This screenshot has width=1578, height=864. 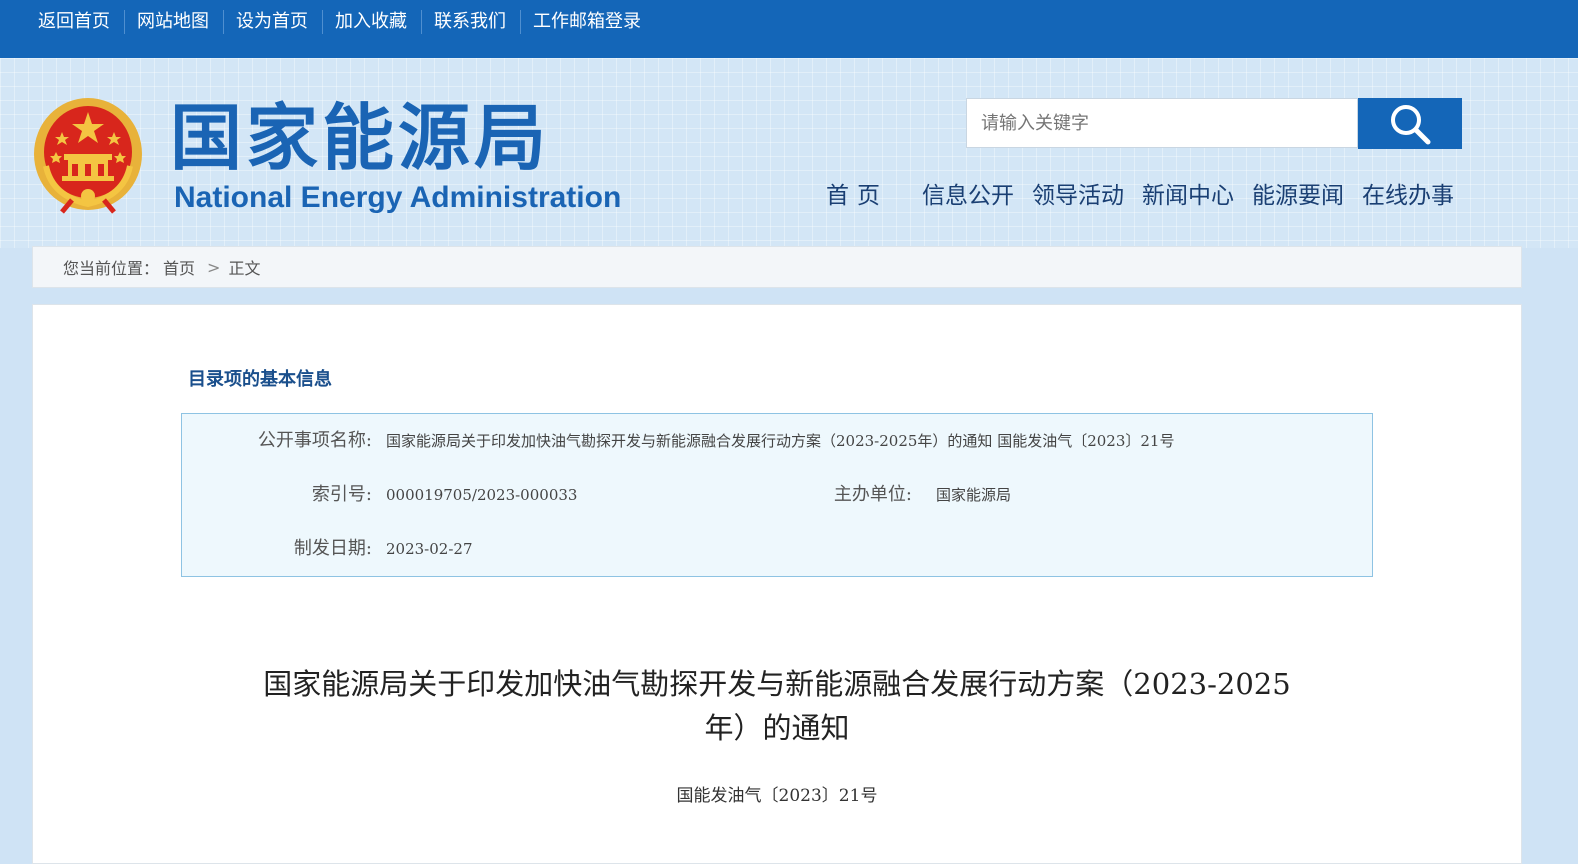 I want to click on national-emblem-icon, so click(x=88, y=156).